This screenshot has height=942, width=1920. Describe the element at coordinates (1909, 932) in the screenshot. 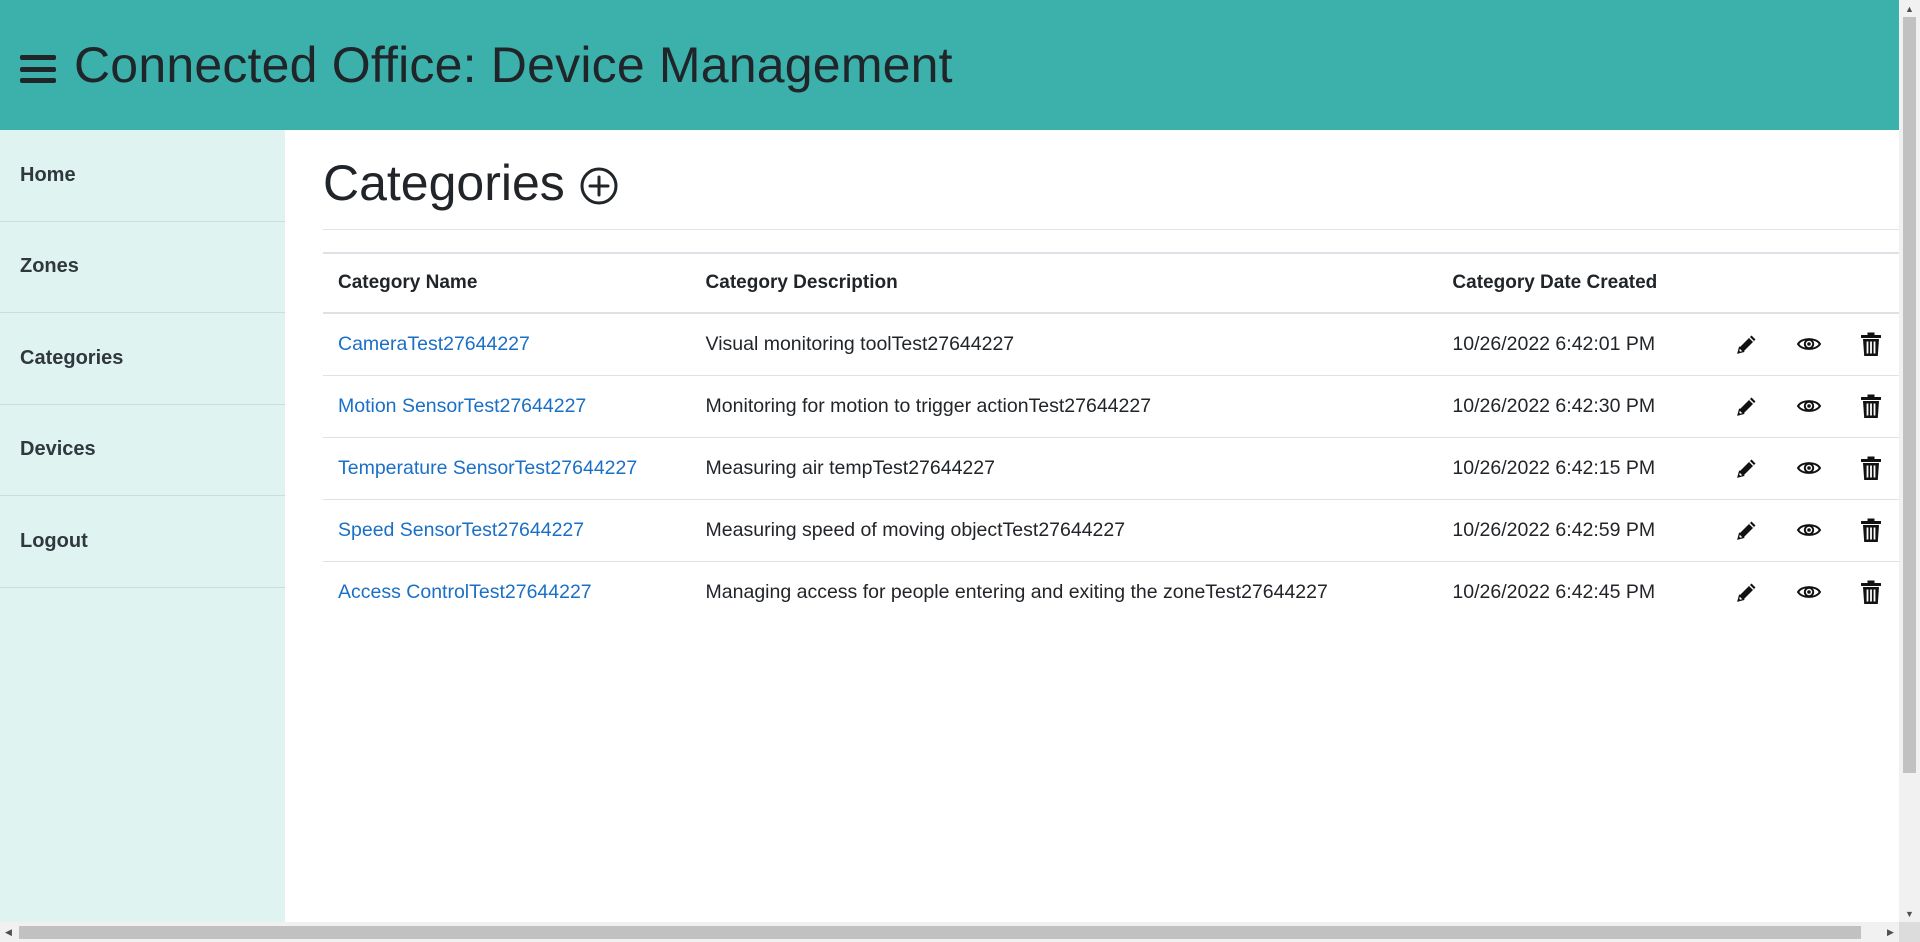

I see `scrollbar-corner` at that location.